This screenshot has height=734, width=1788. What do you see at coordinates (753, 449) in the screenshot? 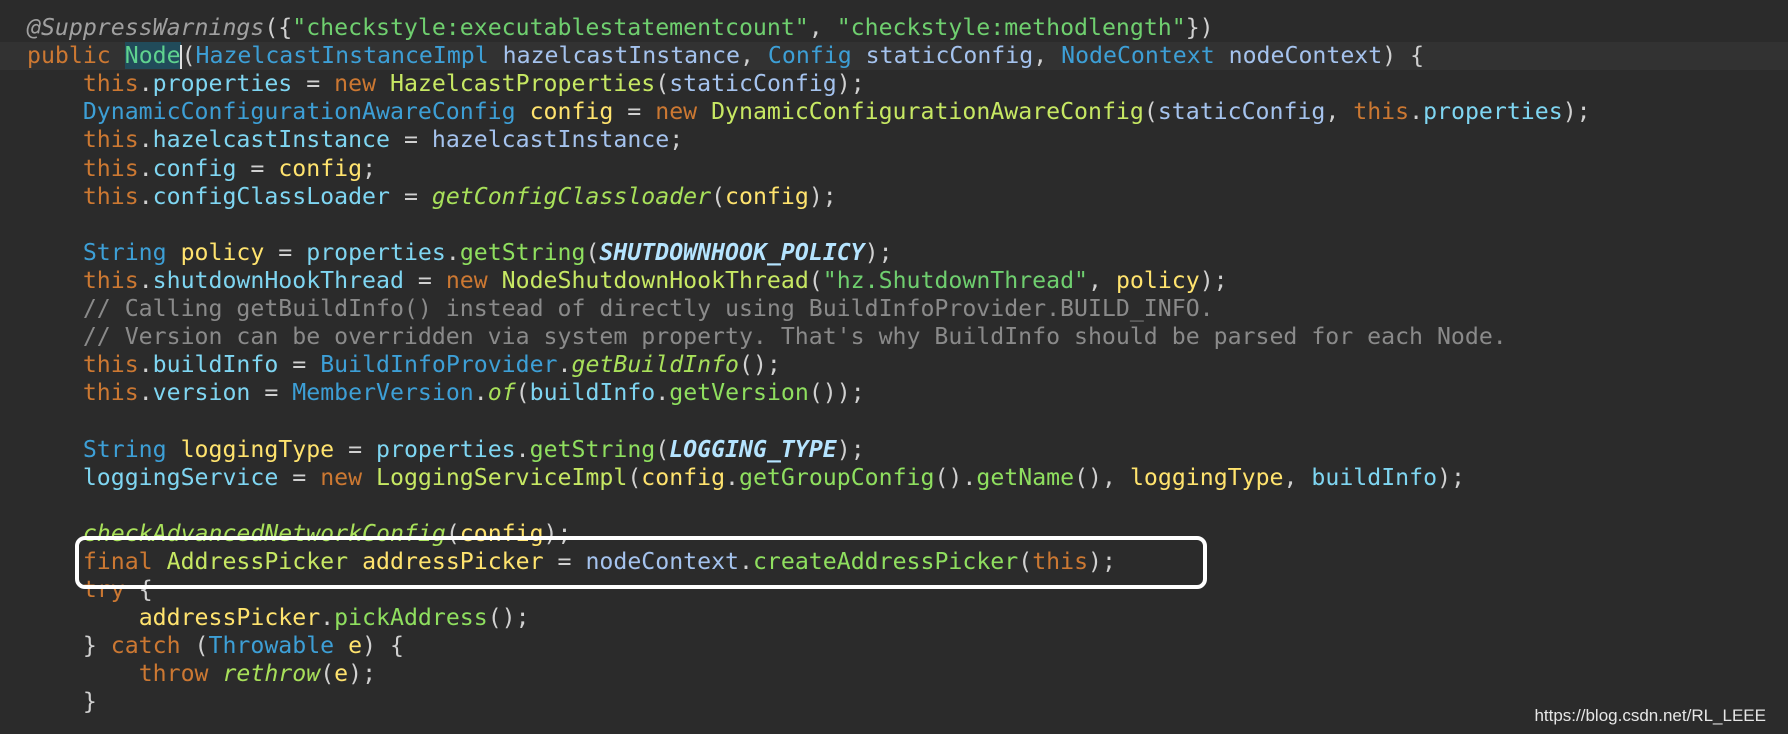
I see `code-token: LOGGING_TYPE` at bounding box center [753, 449].